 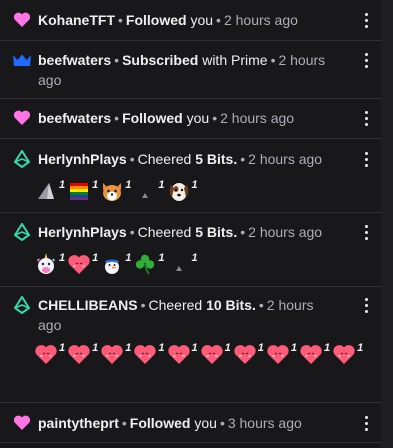 I want to click on feed-item-follow: beefwaters • Followed you • 2 hours ago, so click(x=190, y=119).